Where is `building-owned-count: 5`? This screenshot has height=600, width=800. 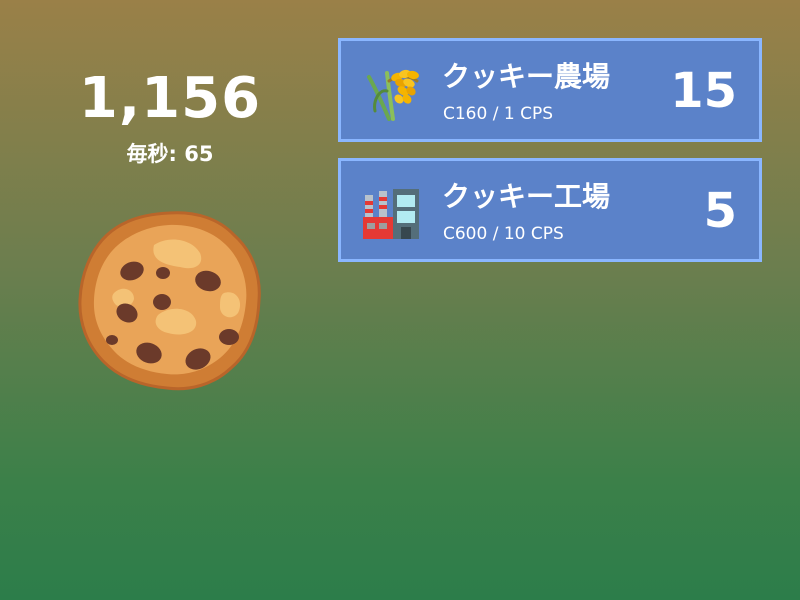
building-owned-count: 5 is located at coordinates (720, 211).